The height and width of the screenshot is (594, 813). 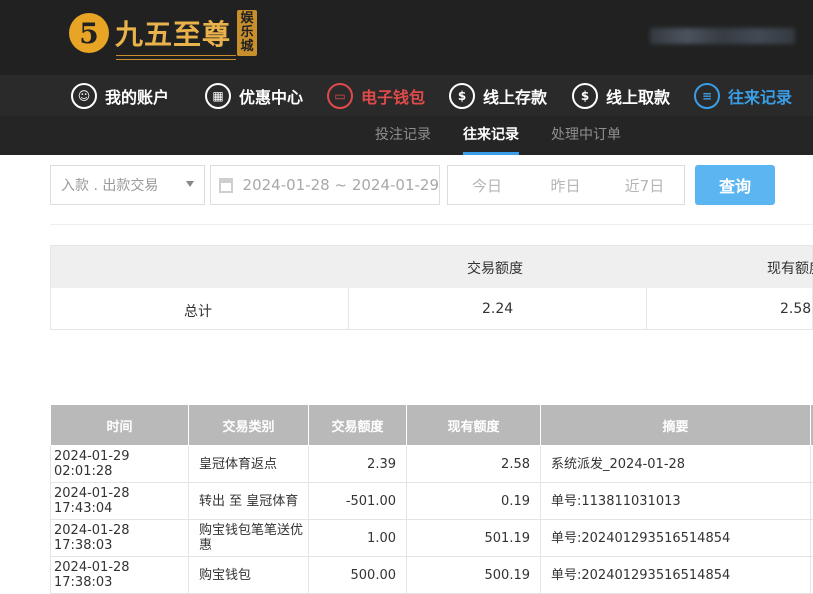 I want to click on cell-amount: 1.00, so click(x=357, y=538).